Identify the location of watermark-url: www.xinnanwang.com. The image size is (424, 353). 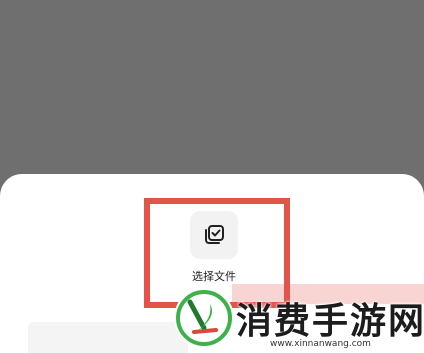
(320, 344).